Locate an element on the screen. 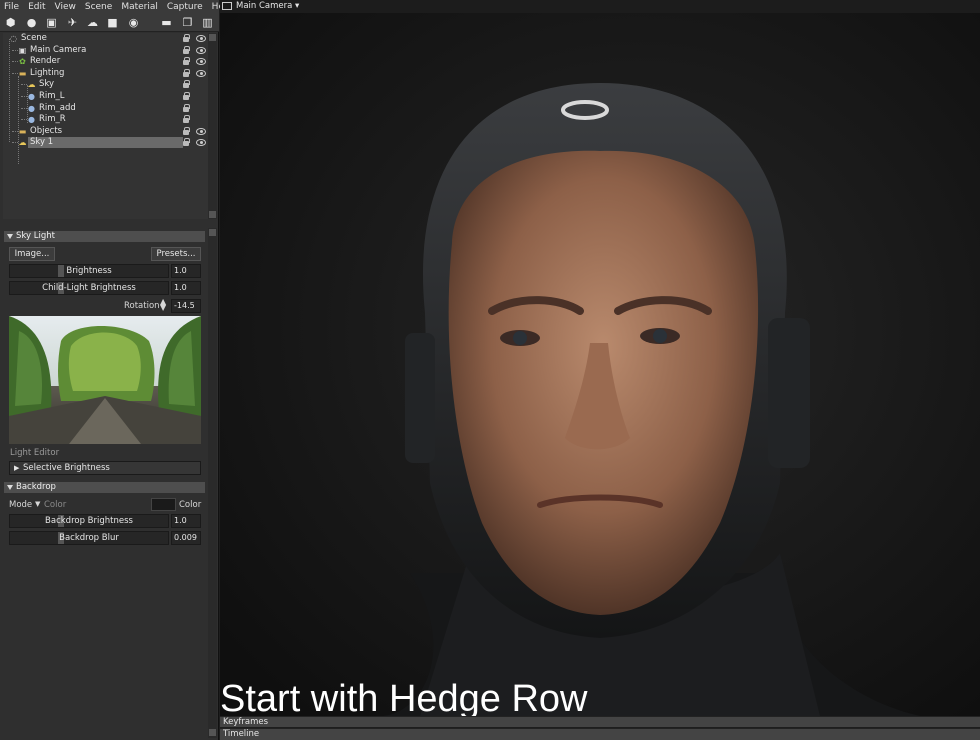 Image resolution: width=980 pixels, height=740 pixels. scene-item-render: ✿ Render is located at coordinates (105, 61).